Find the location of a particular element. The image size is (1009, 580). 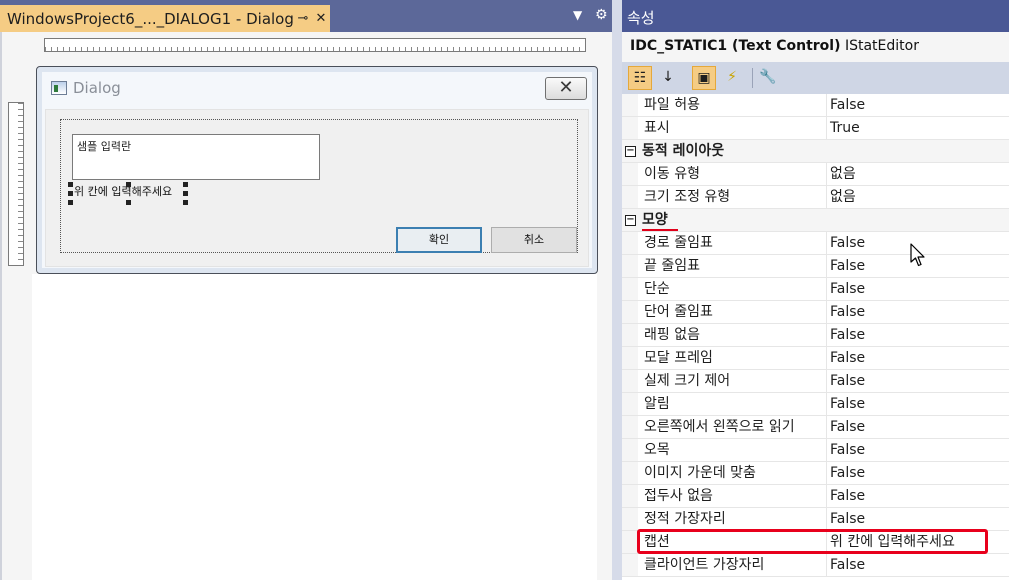

cancel-button: 취소 is located at coordinates (534, 240).